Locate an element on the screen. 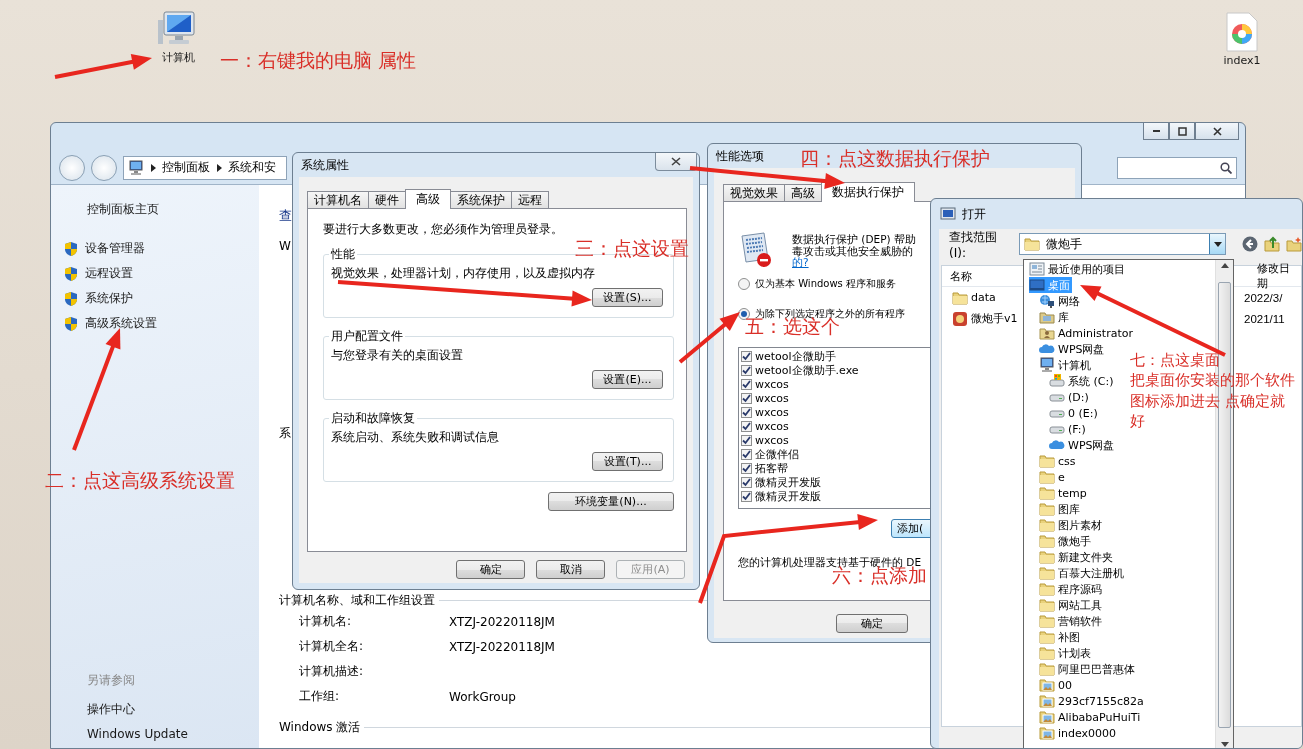 This screenshot has height=749, width=1303. text-line: W is located at coordinates (285, 246).